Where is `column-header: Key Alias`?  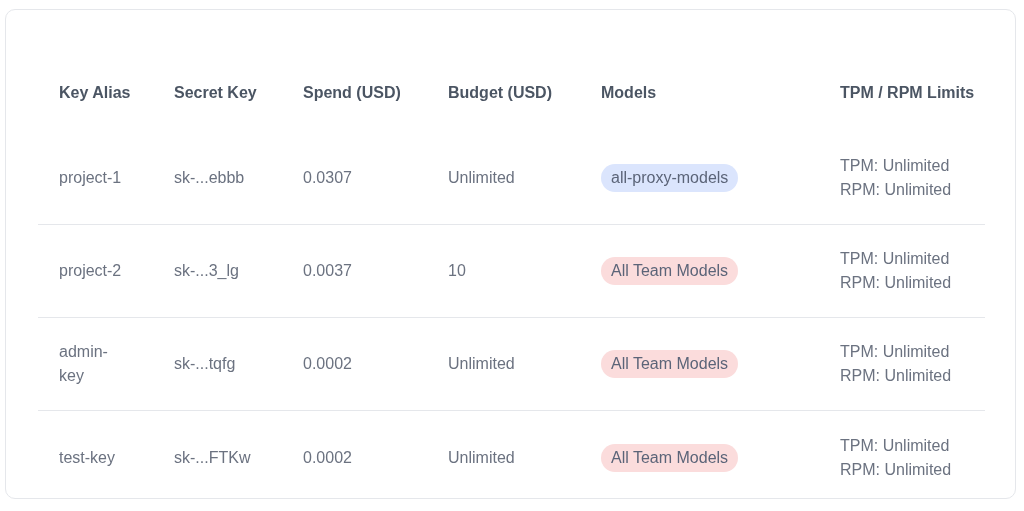 column-header: Key Alias is located at coordinates (95, 92).